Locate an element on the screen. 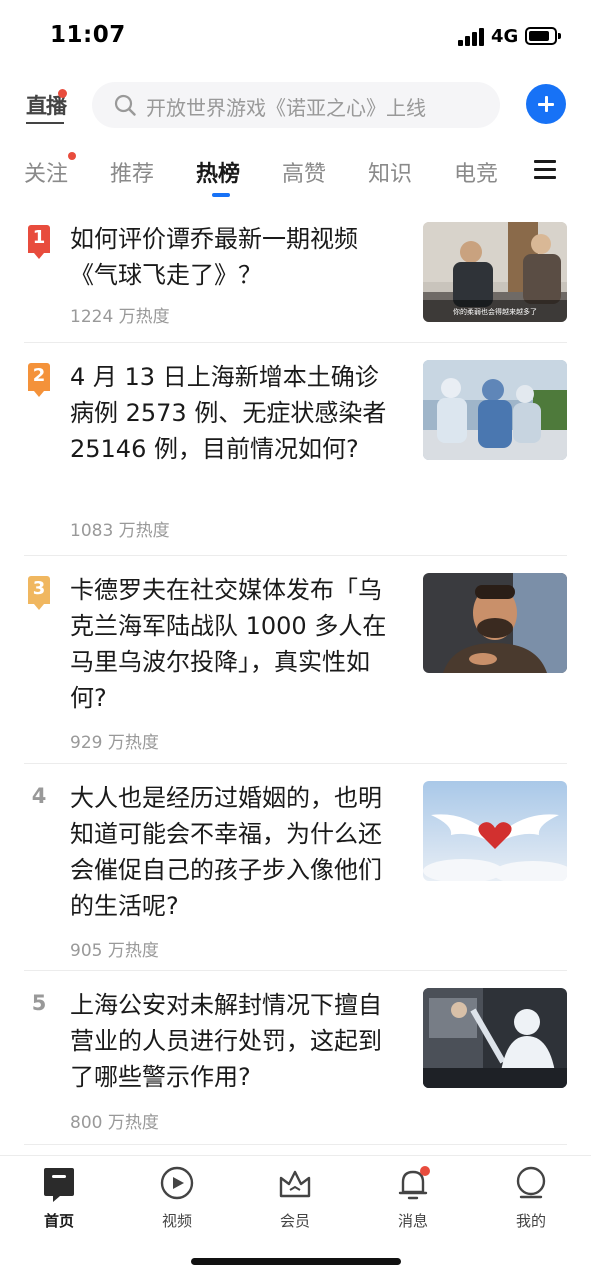 The width and height of the screenshot is (591, 1280). heat-count: 1083 万热度 is located at coordinates (120, 531).